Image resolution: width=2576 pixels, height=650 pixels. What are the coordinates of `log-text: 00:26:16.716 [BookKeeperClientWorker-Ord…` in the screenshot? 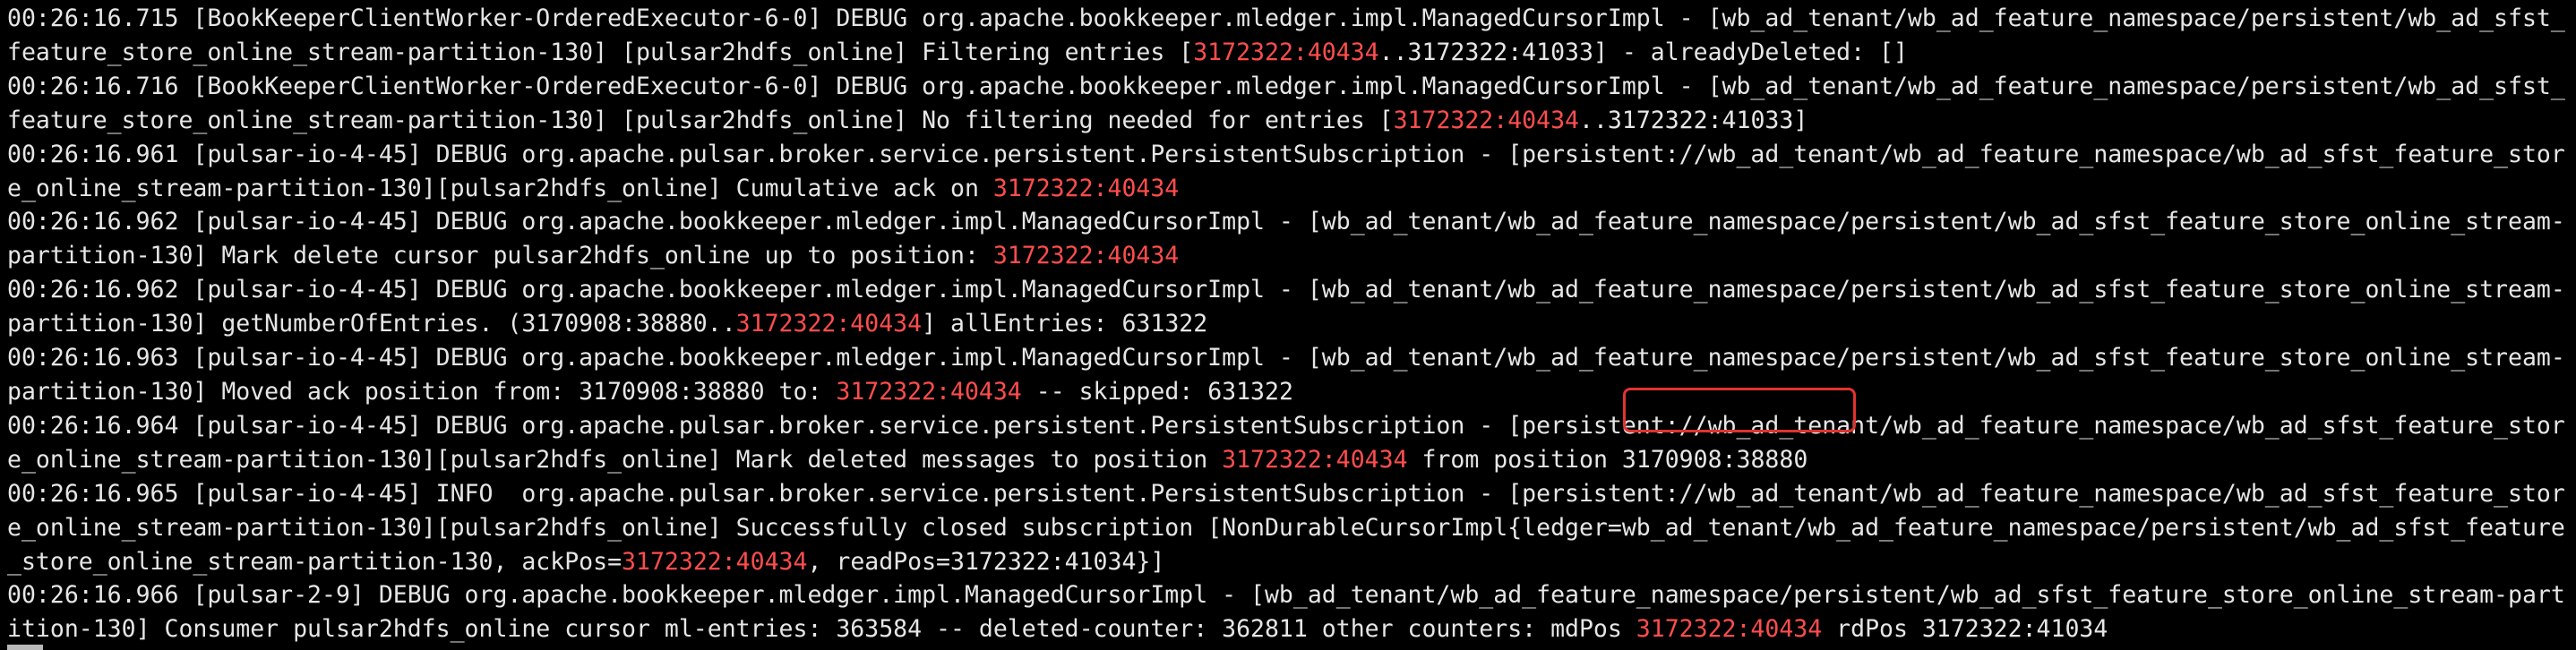 It's located at (1286, 103).